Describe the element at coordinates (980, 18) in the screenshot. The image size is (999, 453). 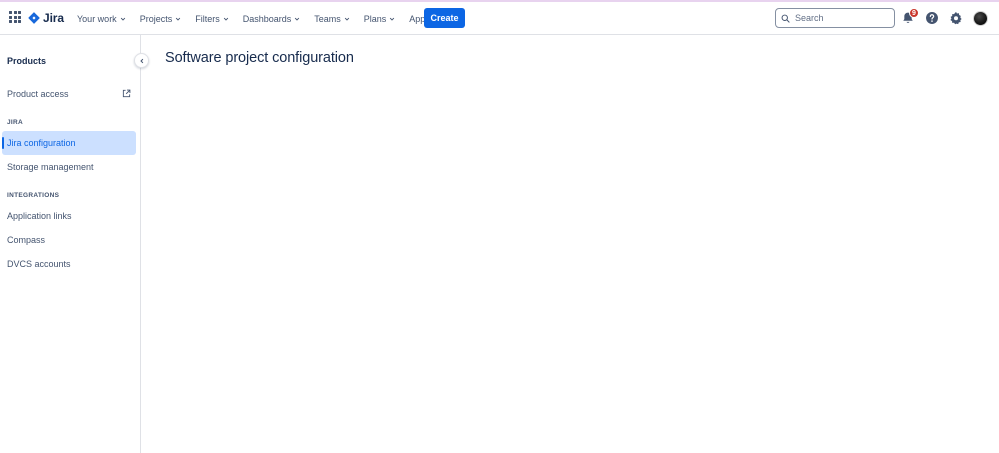
I see `user-avatar` at that location.